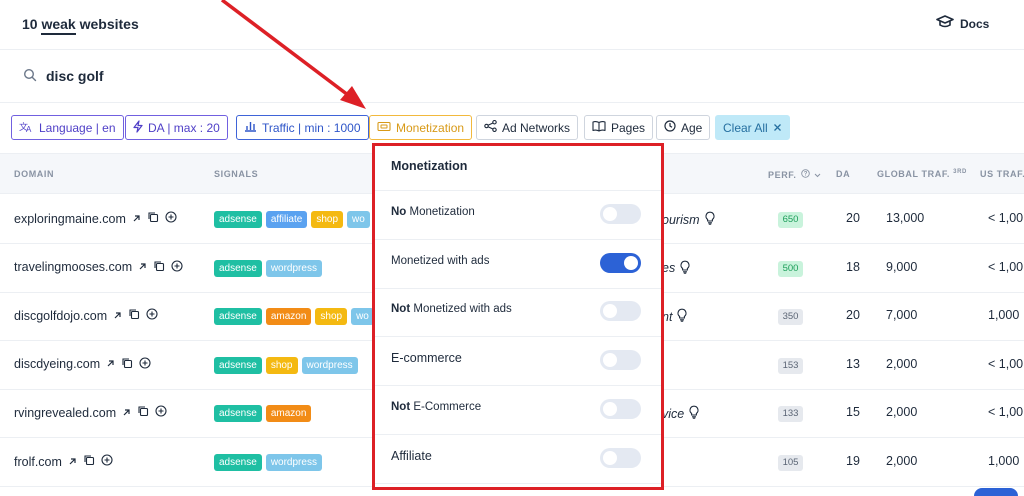  I want to click on niche-cell: es, so click(676, 268).